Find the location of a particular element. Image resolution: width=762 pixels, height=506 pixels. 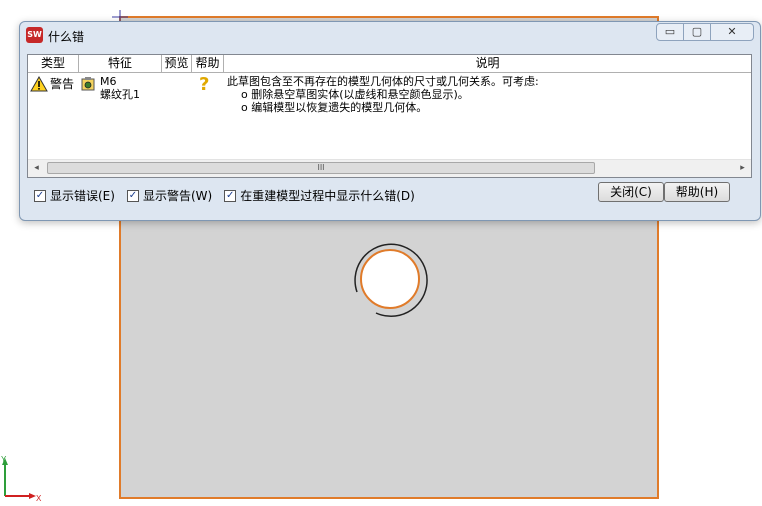

show-on-rebuild-checkbox: ✓ is located at coordinates (230, 195).